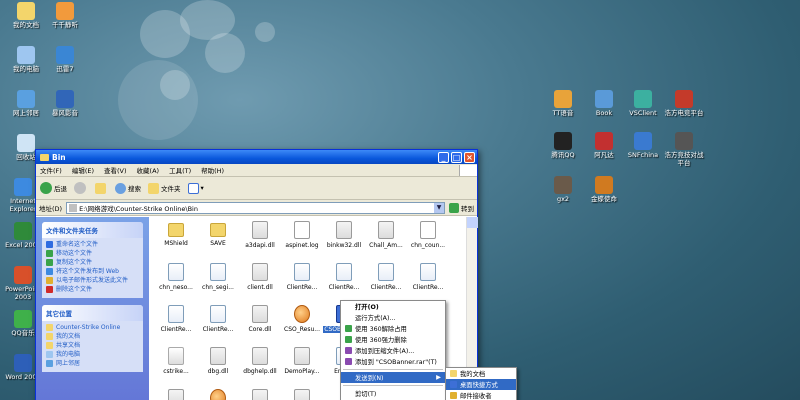 The image size is (800, 400). Describe the element at coordinates (428, 230) in the screenshot. I see `file-cfg-icon` at that location.